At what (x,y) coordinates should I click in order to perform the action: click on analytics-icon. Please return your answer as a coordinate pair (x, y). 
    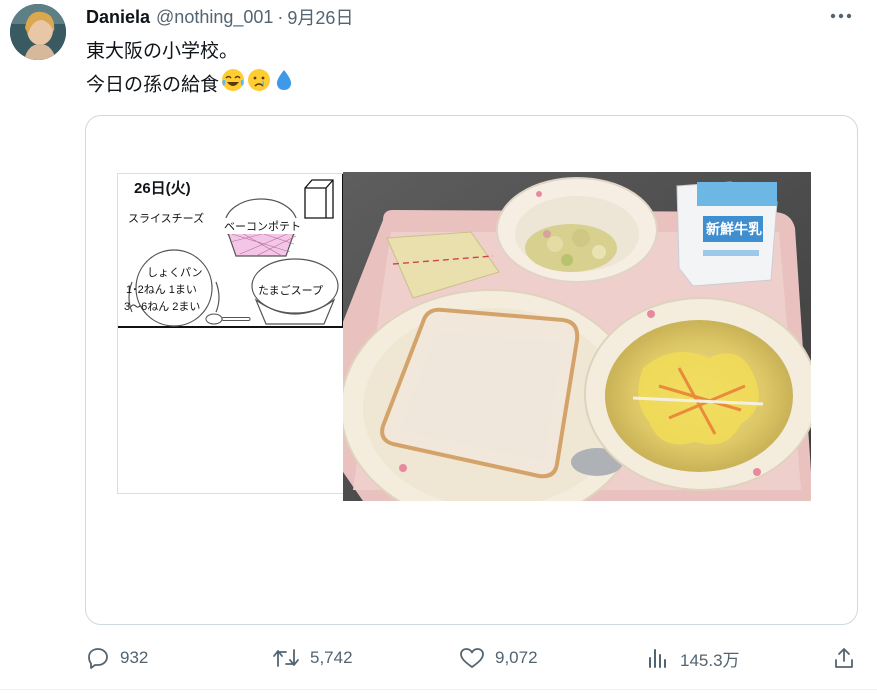
    Looking at the image, I should click on (657, 658).